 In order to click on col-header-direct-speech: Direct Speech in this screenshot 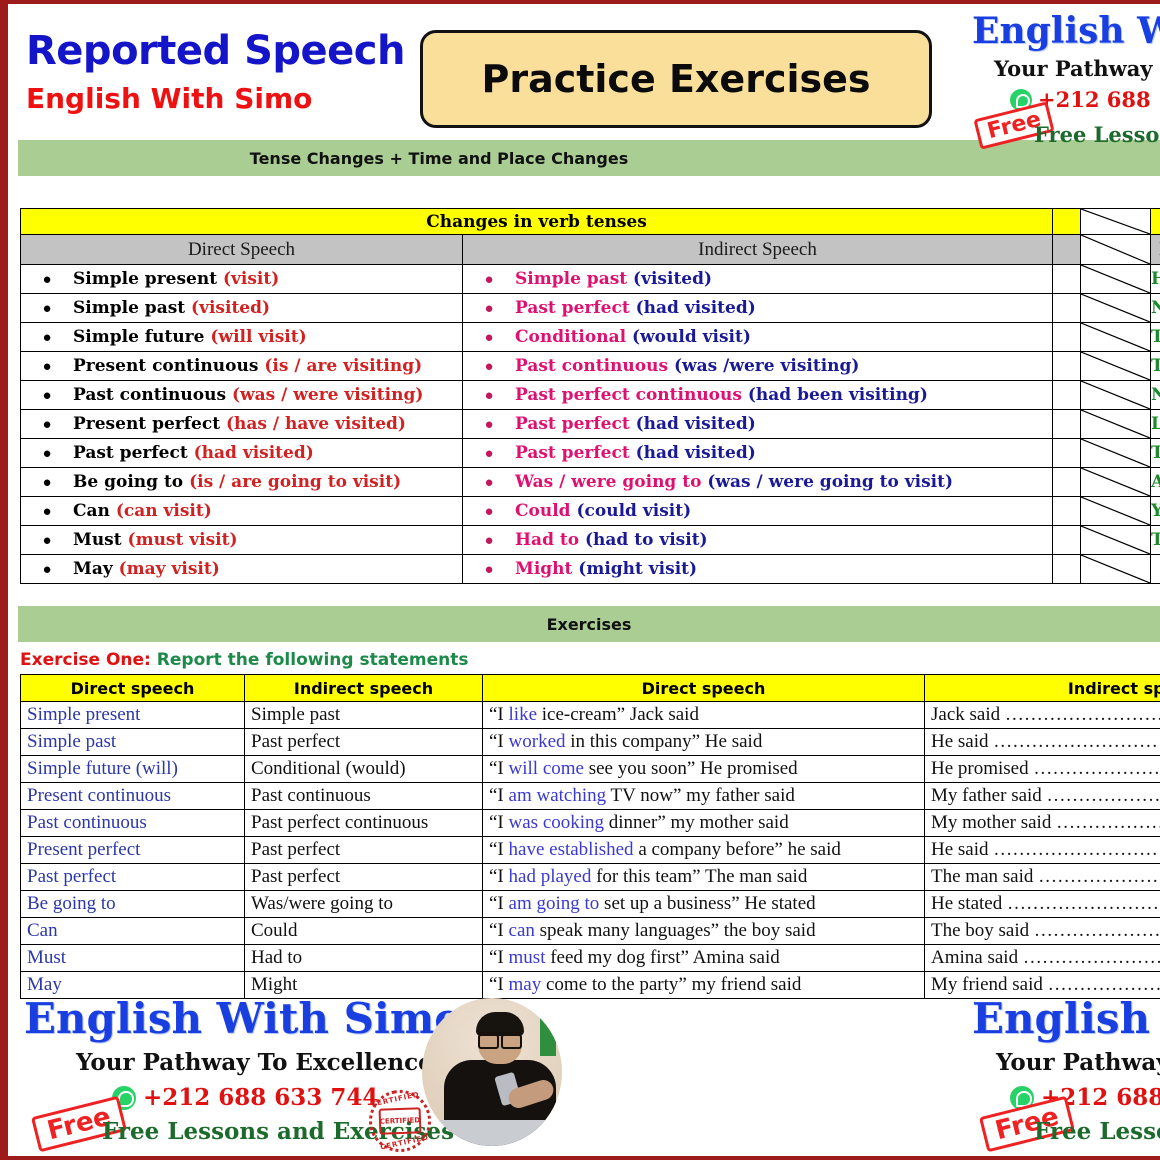, I will do `click(241, 249)`.